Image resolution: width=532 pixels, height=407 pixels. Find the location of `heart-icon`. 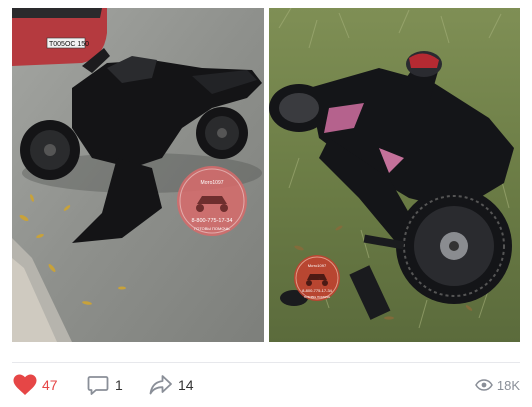

heart-icon is located at coordinates (25, 385).